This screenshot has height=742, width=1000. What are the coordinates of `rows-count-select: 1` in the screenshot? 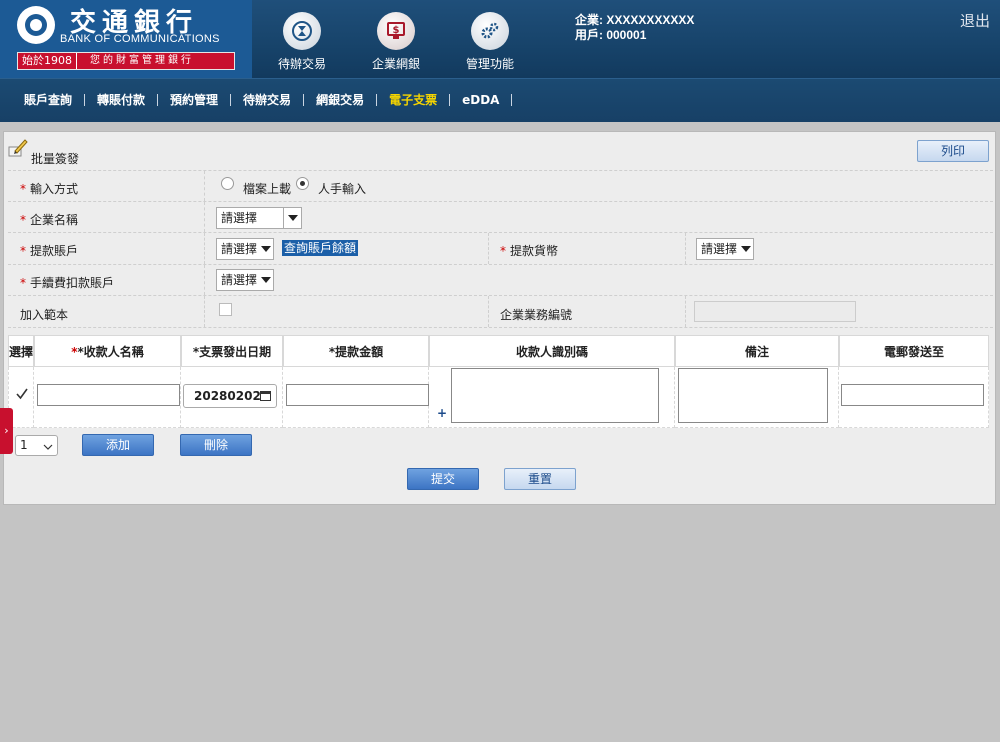 It's located at (36, 445).